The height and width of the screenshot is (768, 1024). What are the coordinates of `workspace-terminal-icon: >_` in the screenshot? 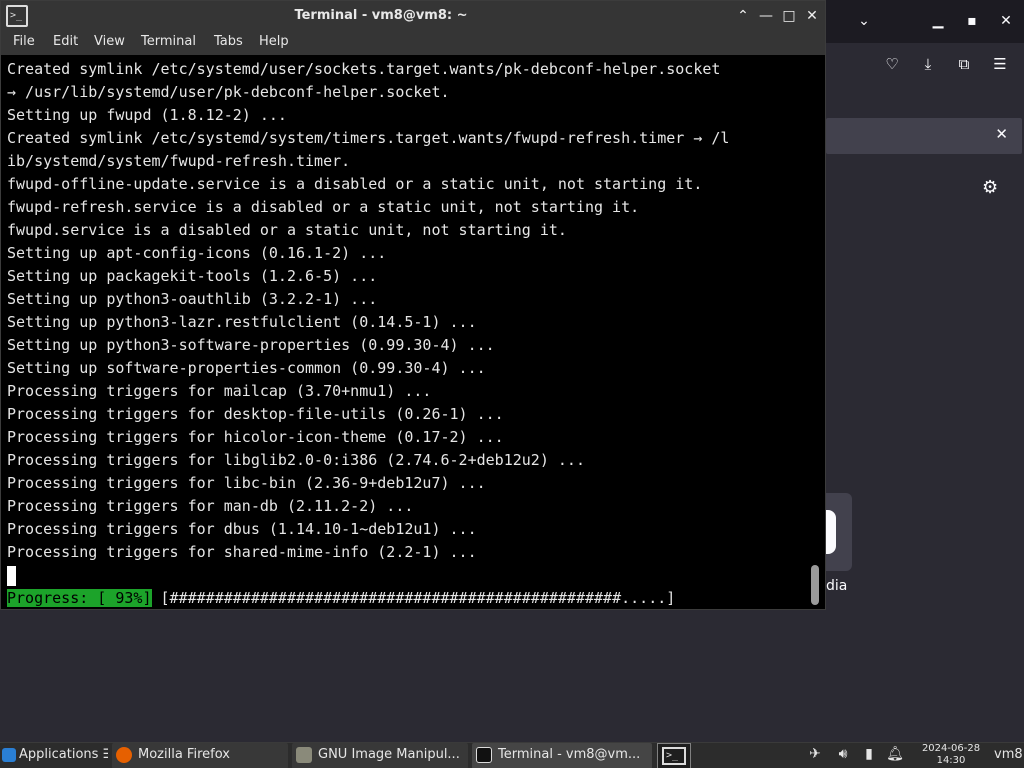 It's located at (674, 756).